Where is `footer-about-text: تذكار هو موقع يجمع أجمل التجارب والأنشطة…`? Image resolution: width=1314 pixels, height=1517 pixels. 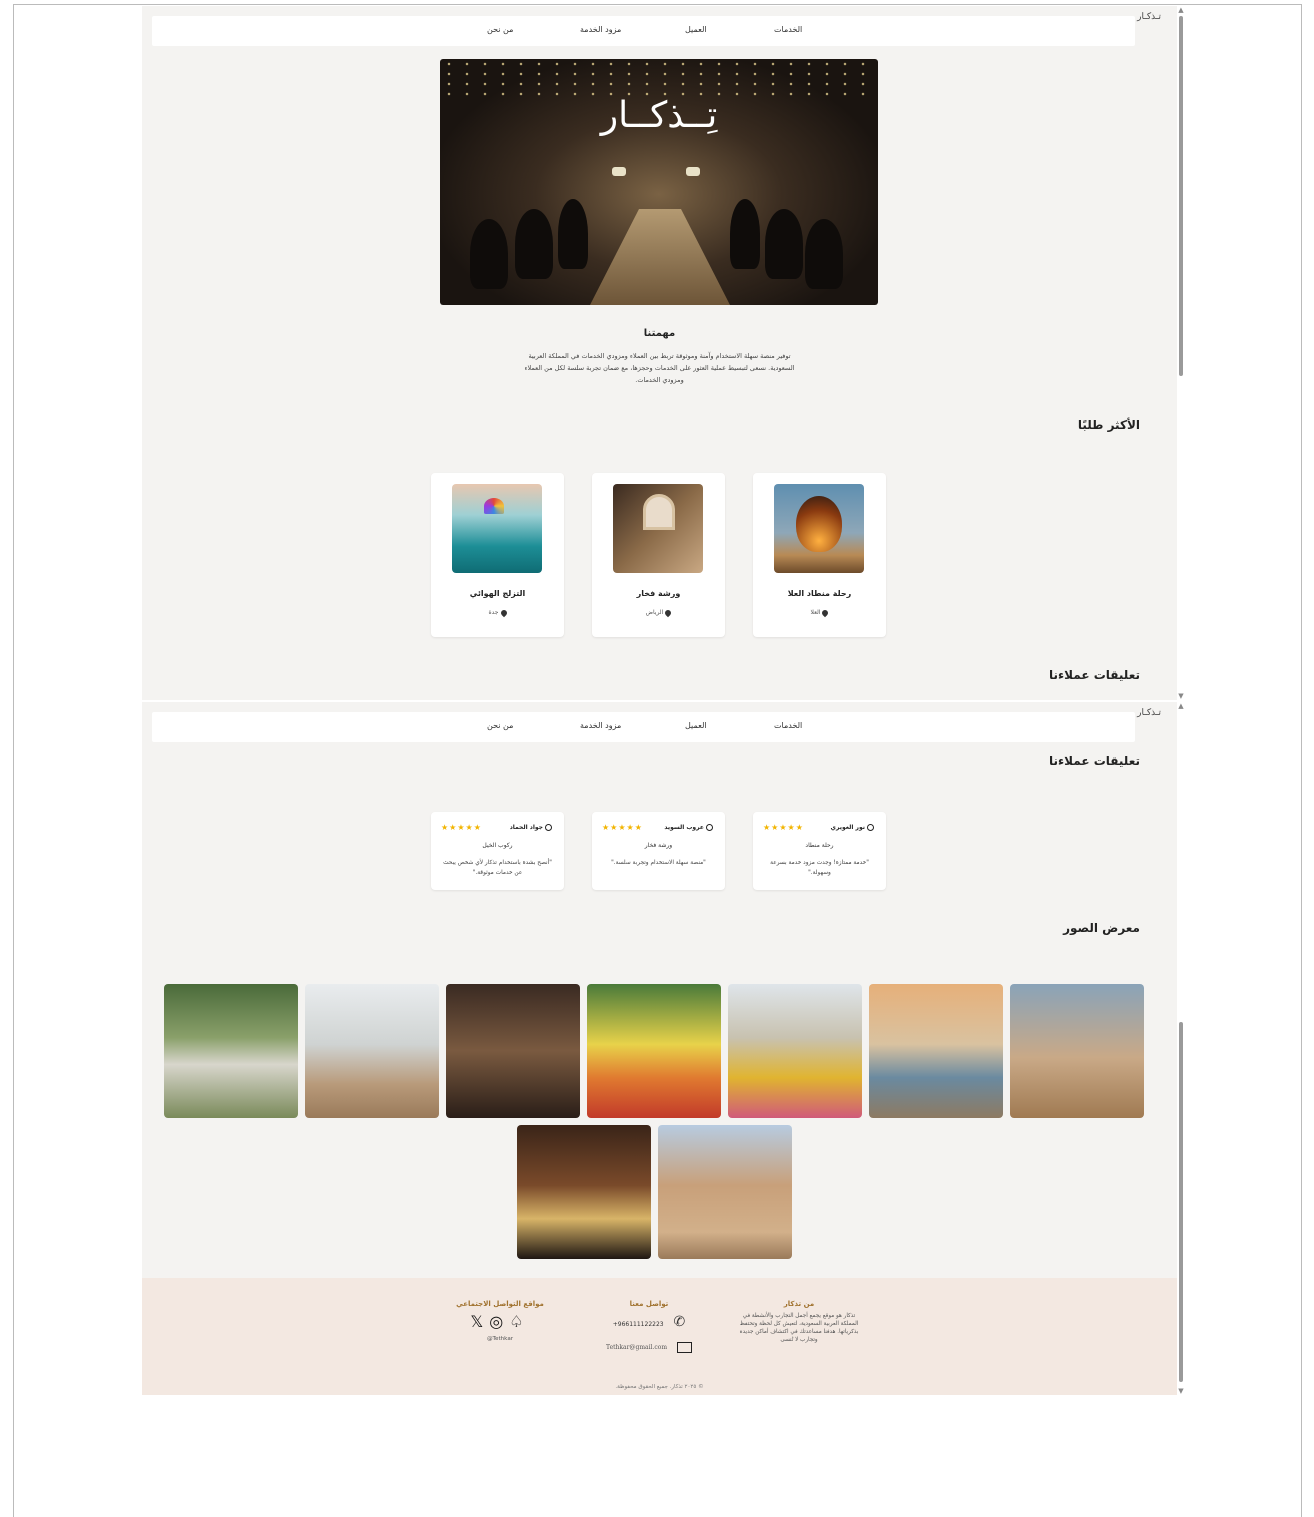
footer-about-text: تذكار هو موقع يجمع أجمل التجارب والأنشطة… is located at coordinates (799, 1328).